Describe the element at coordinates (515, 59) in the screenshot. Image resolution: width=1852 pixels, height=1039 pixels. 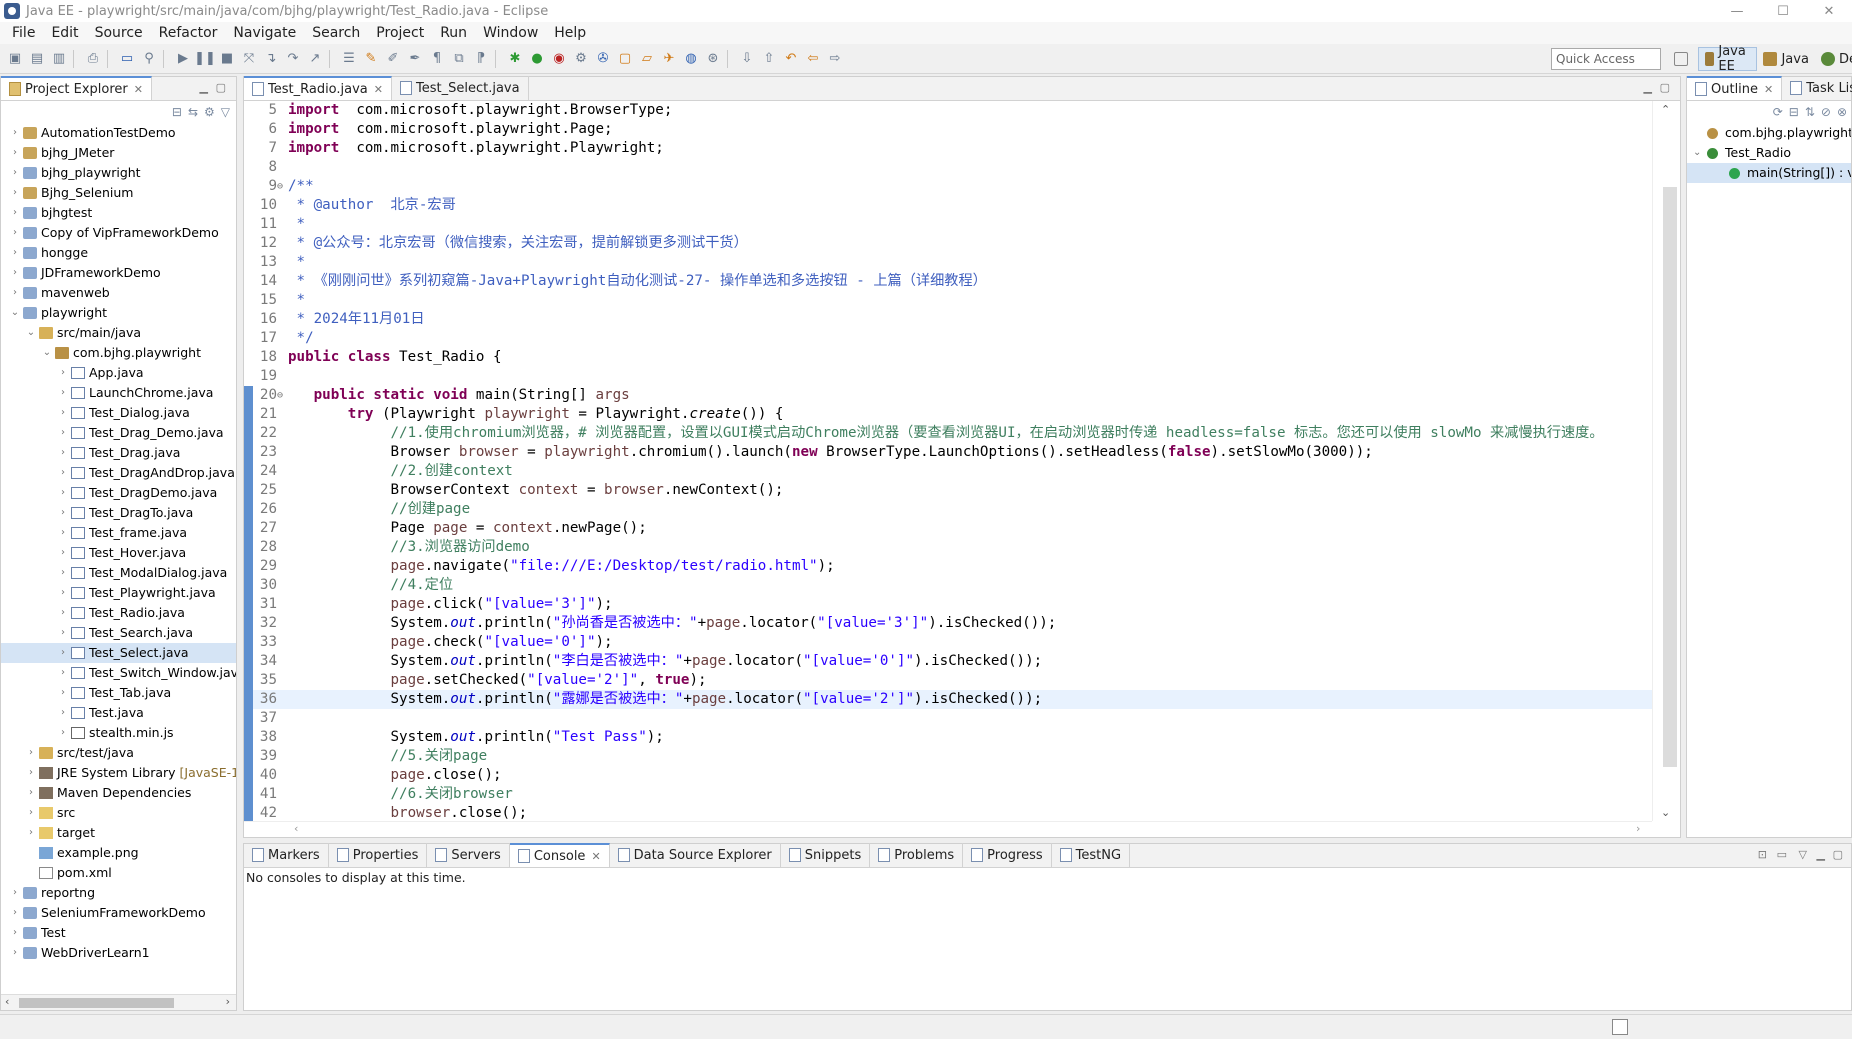
I see `debug-icon: ✱` at that location.